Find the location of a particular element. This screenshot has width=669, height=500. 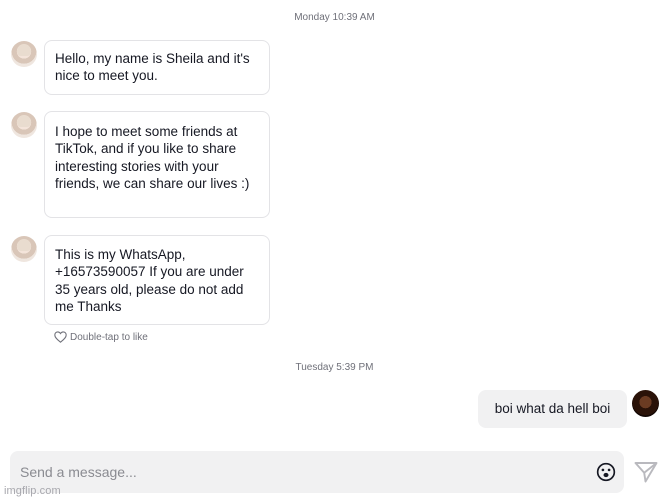

heart-outline-icon is located at coordinates (60, 337).